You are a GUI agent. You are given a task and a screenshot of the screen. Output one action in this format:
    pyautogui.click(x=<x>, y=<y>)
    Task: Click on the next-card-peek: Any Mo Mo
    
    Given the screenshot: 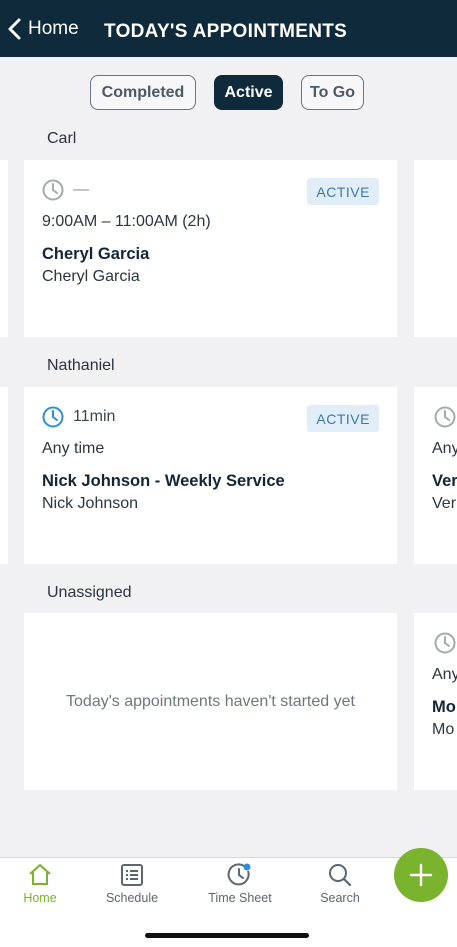 What is the action you would take?
    pyautogui.click(x=435, y=701)
    